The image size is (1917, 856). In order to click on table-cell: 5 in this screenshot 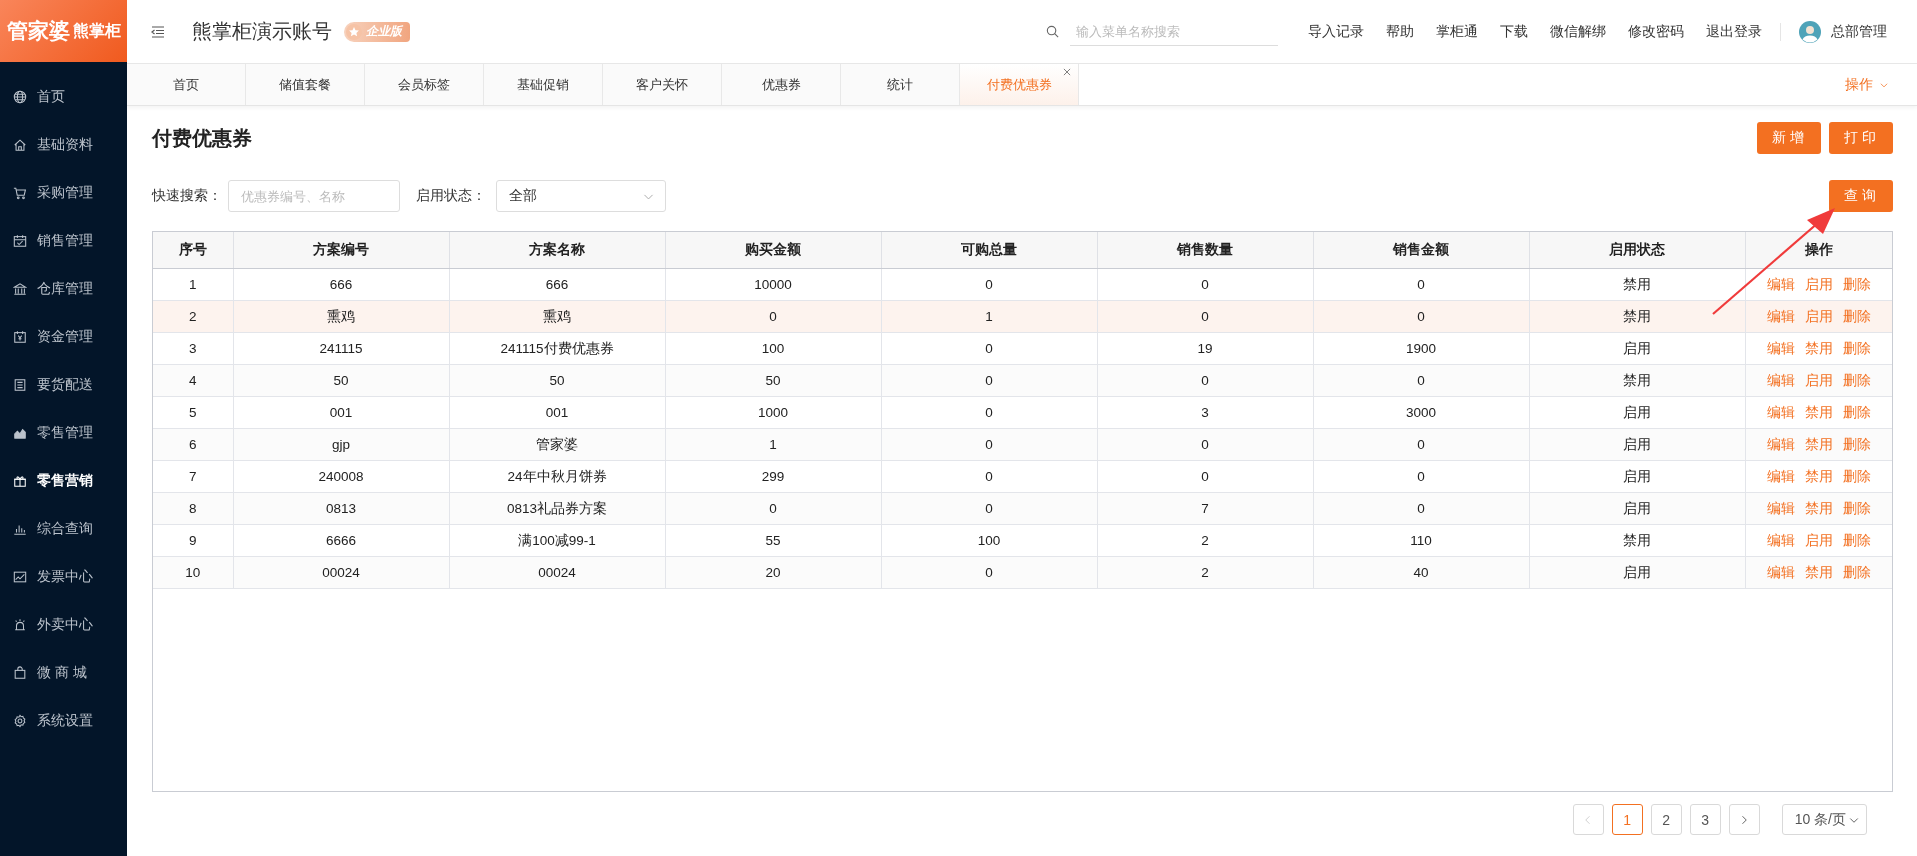, I will do `click(193, 412)`.